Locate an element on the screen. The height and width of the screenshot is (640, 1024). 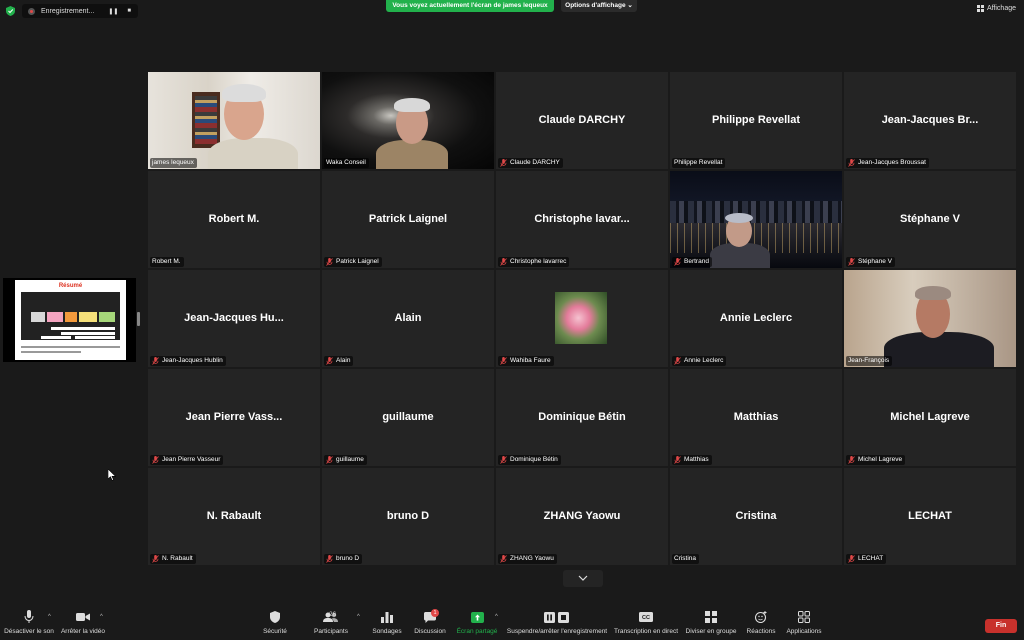
participant-name-label: Stéphane V is located at coordinates (870, 262).